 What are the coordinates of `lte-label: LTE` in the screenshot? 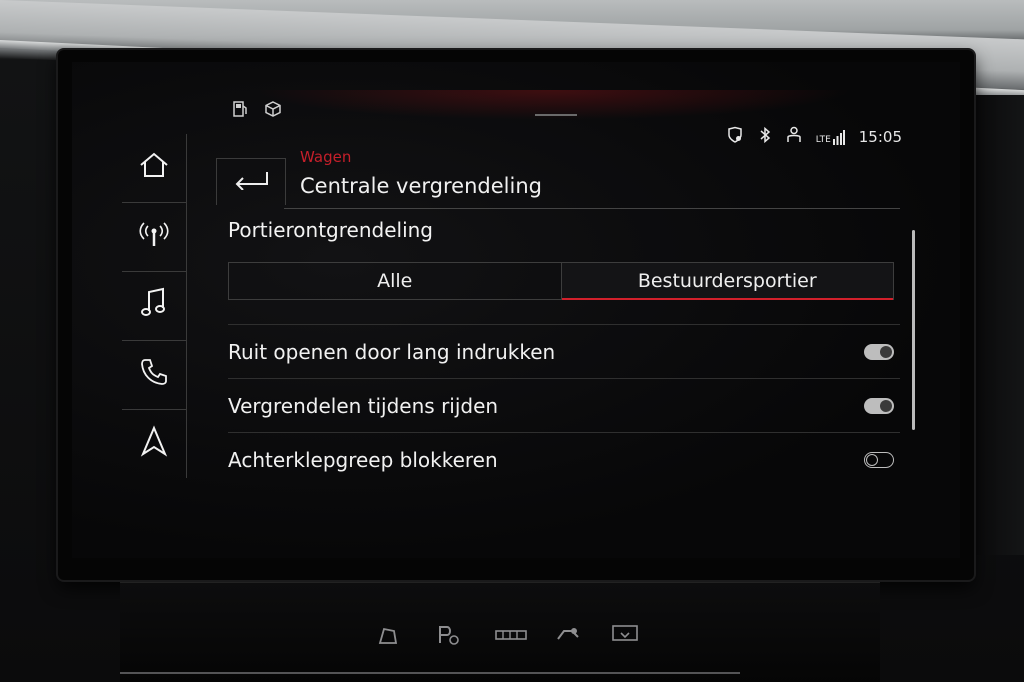 It's located at (823, 140).